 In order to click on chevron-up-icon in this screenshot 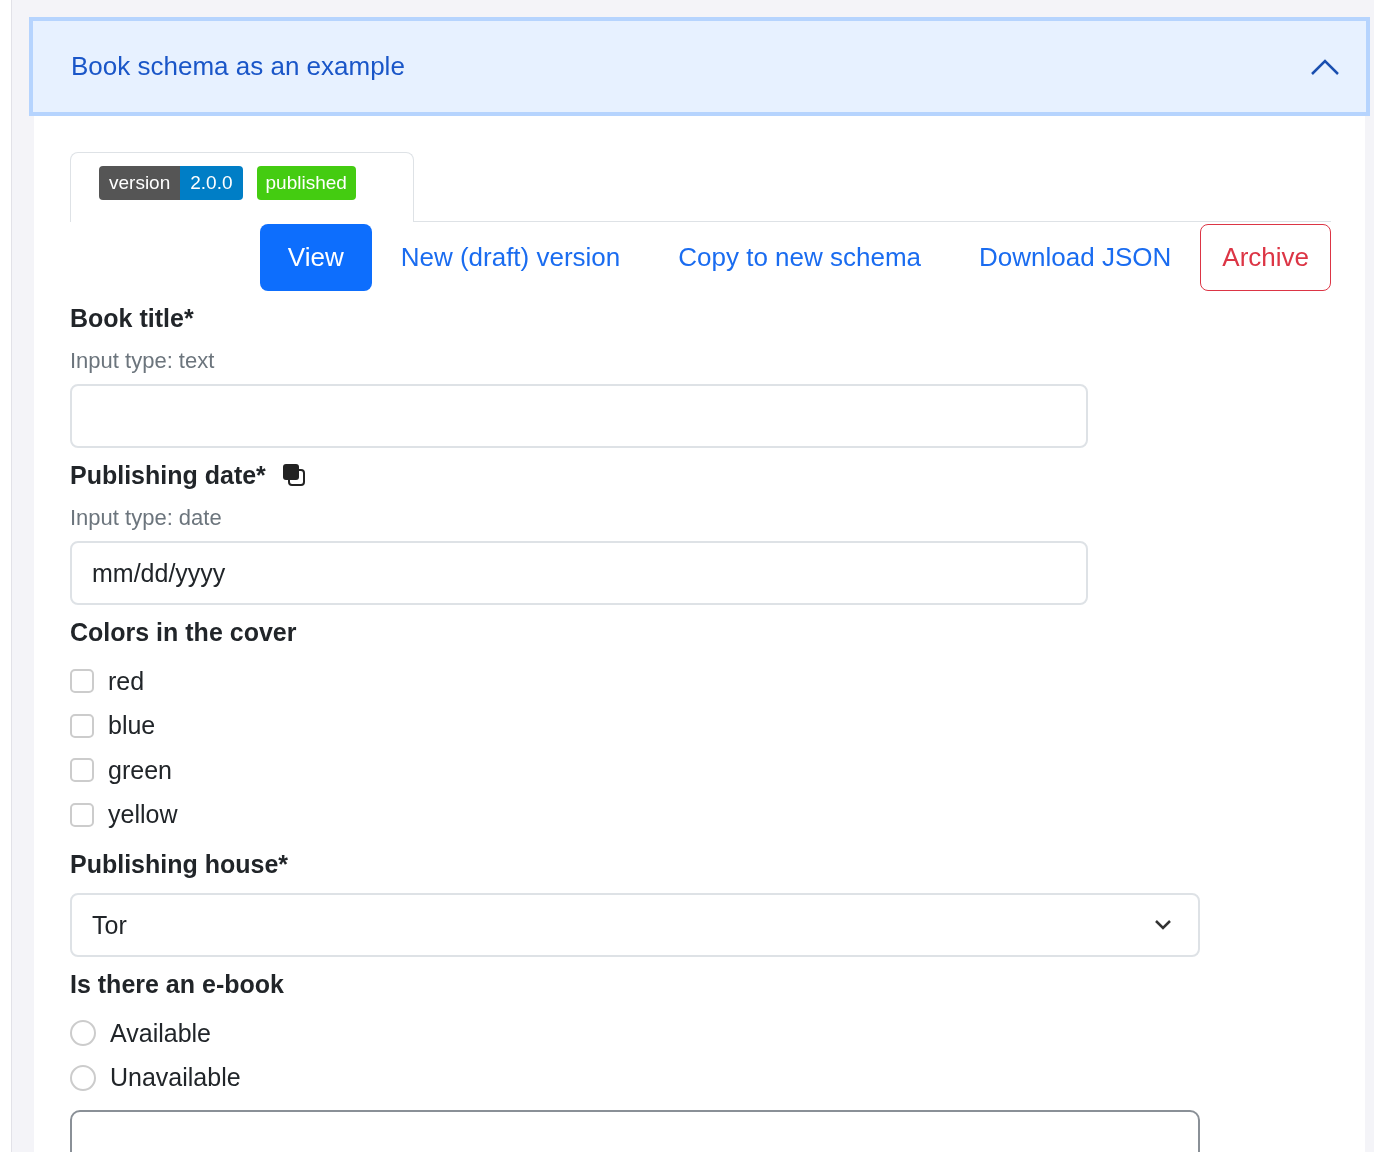, I will do `click(1325, 66)`.